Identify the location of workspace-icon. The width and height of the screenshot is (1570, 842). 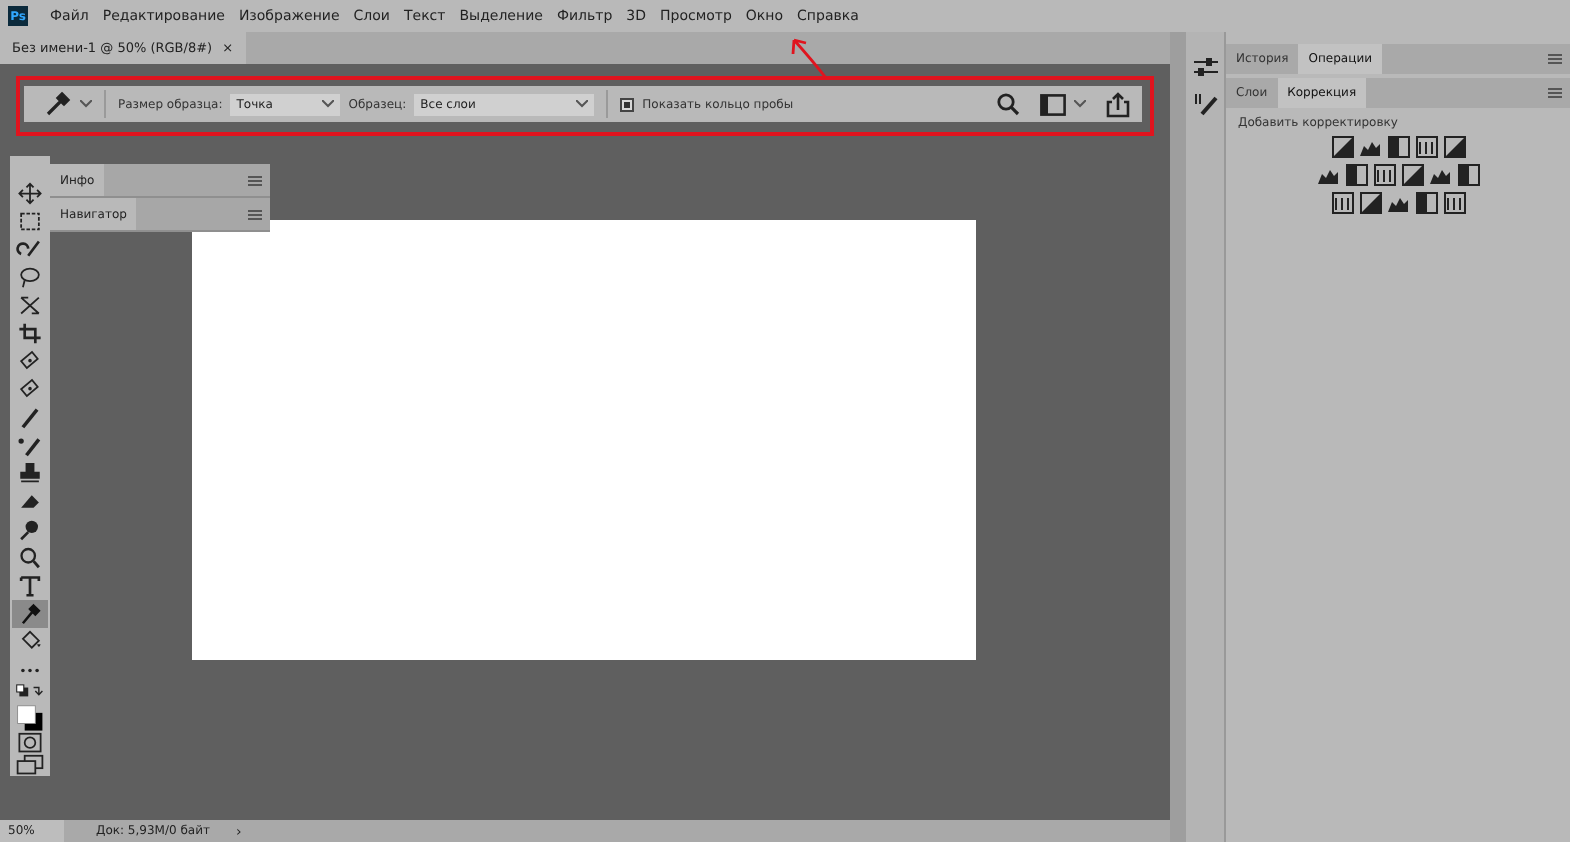
(1053, 104).